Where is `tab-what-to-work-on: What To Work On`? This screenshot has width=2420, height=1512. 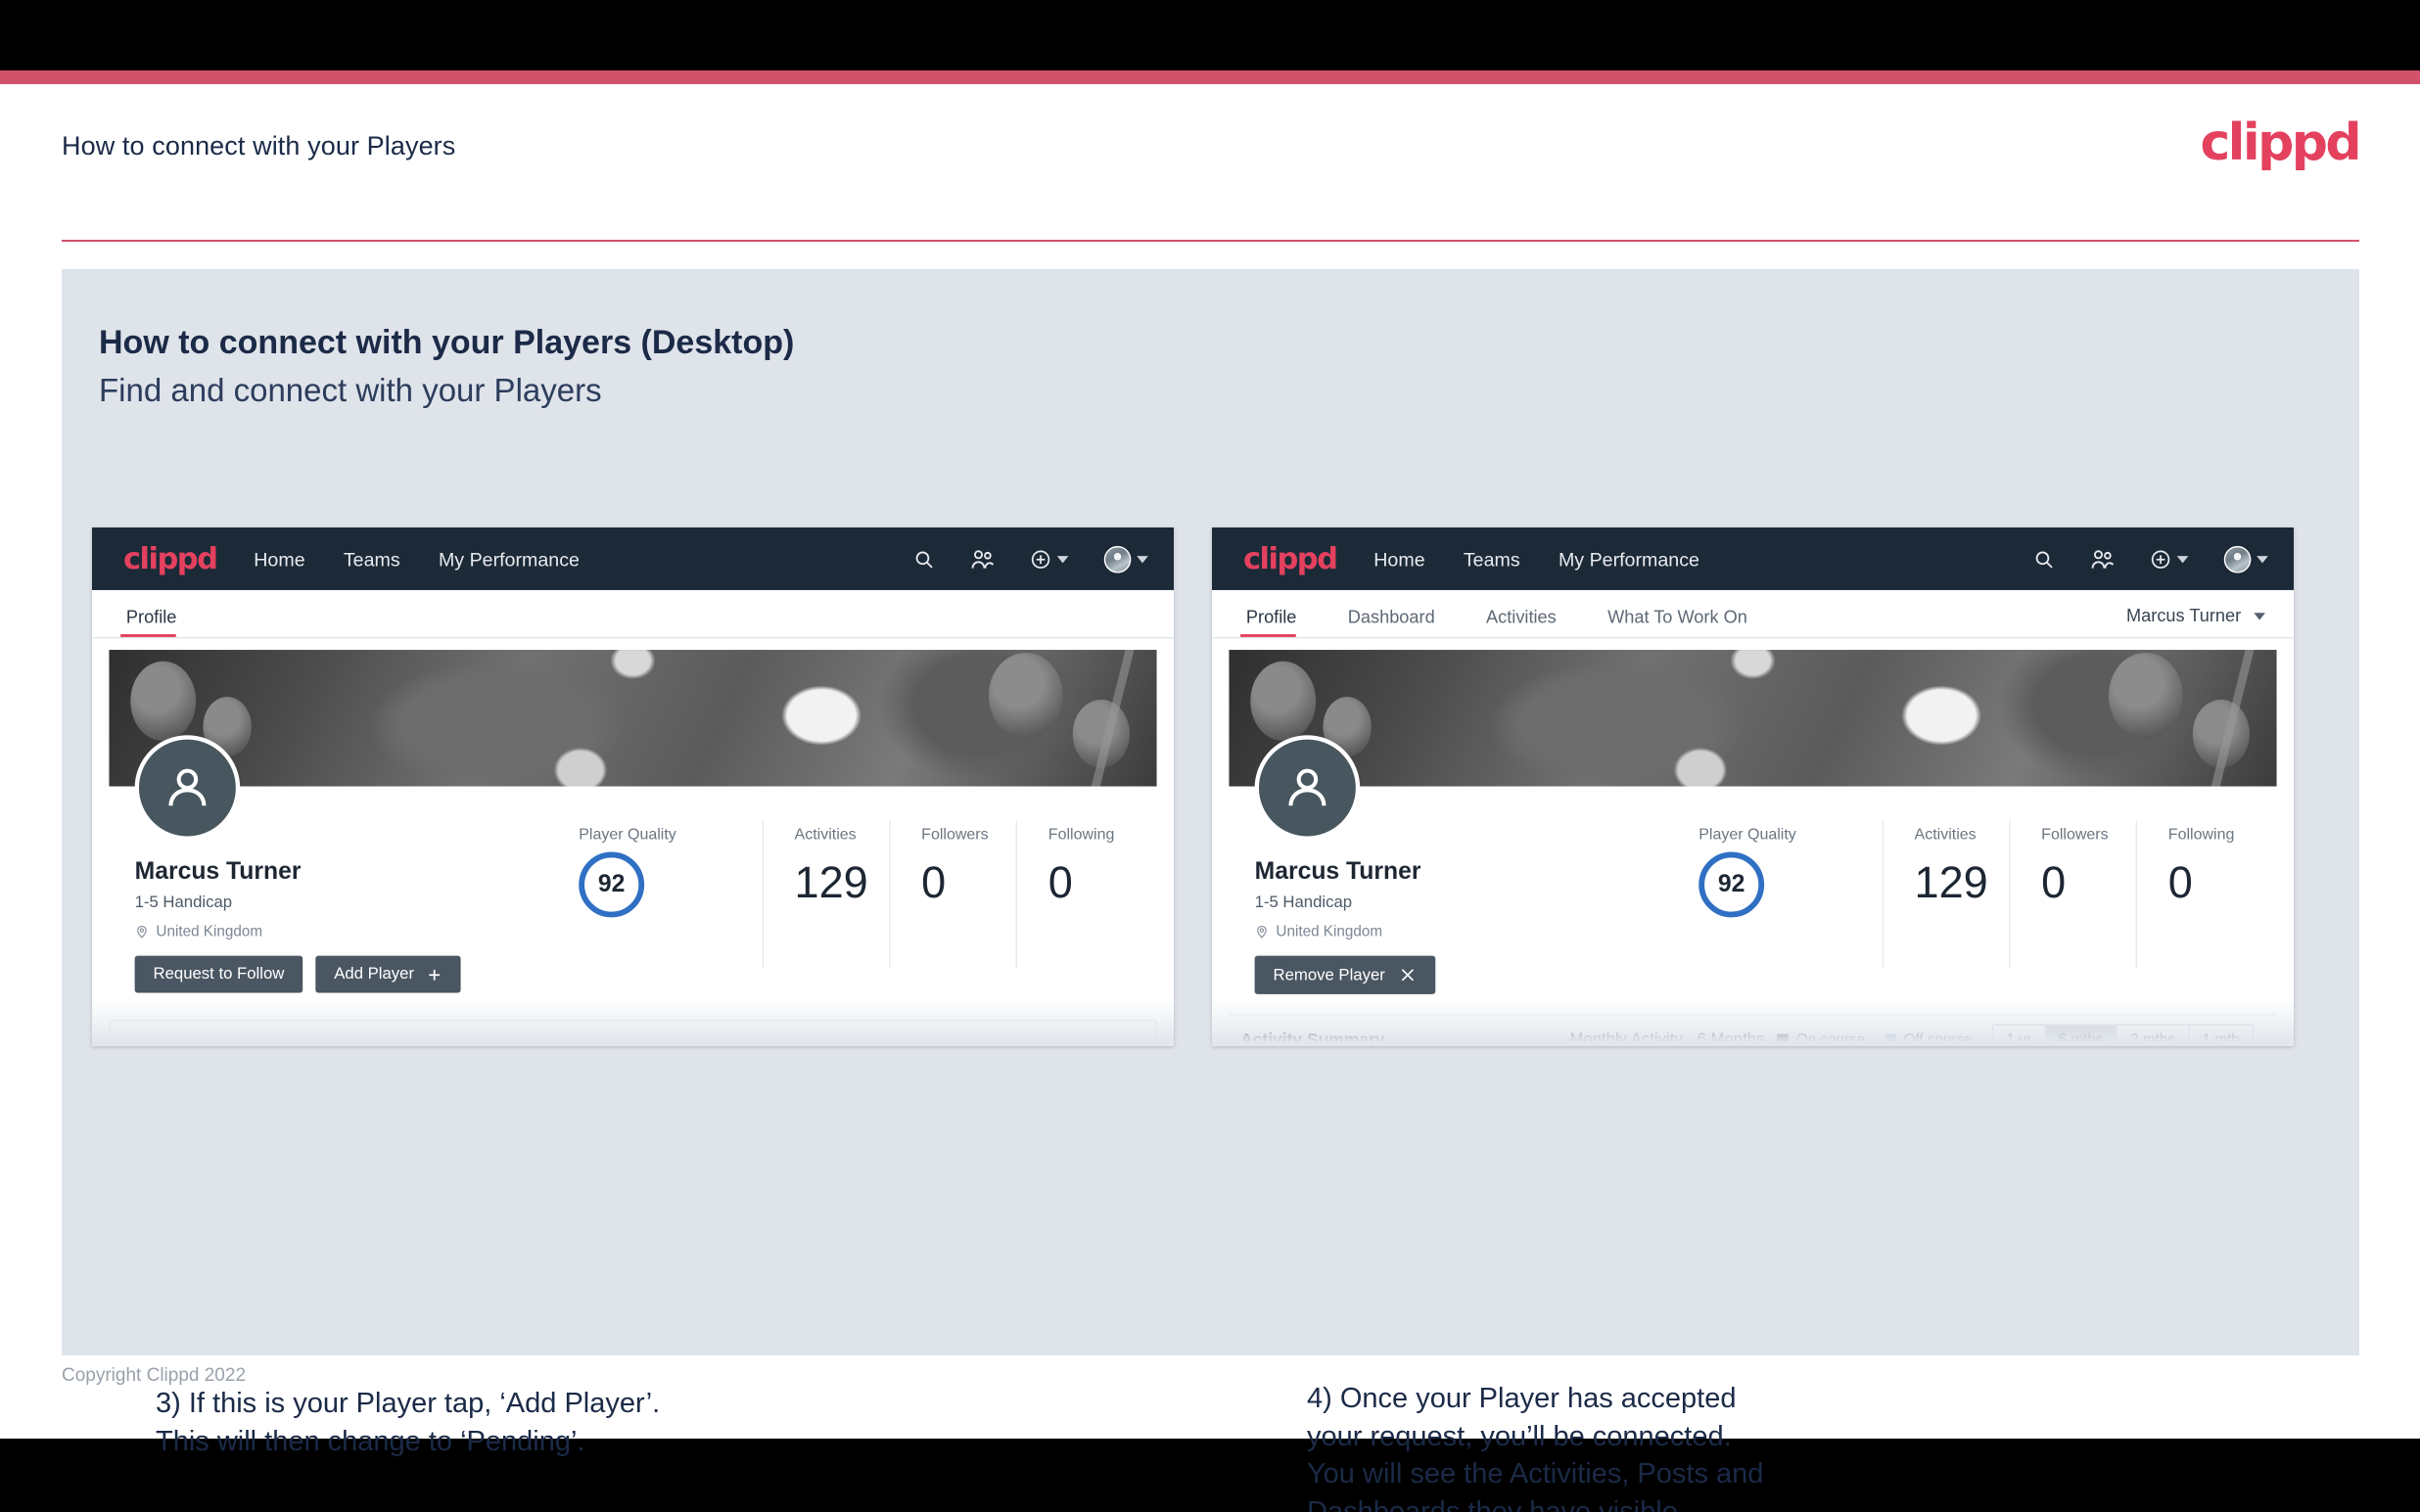
tab-what-to-work-on: What To Work On is located at coordinates (1687, 622).